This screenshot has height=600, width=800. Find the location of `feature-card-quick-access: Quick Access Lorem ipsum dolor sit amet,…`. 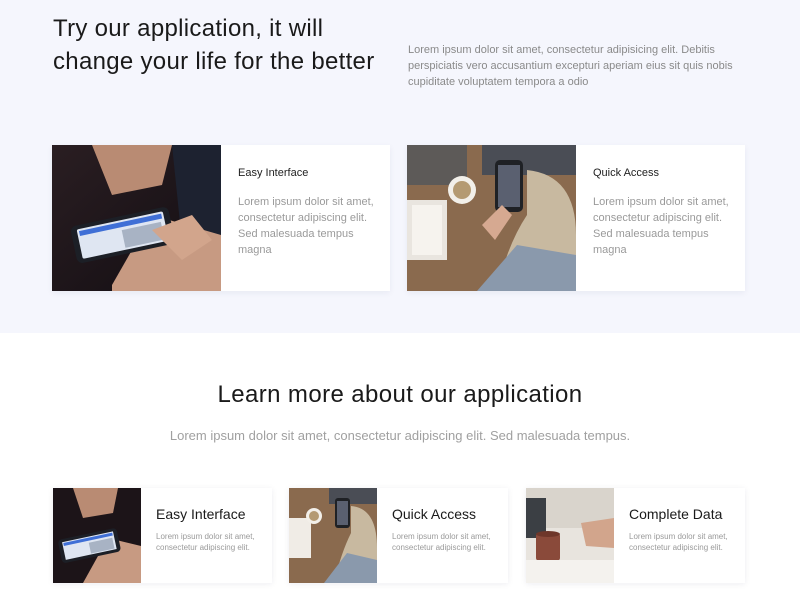

feature-card-quick-access: Quick Access Lorem ipsum dolor sit amet,… is located at coordinates (576, 218).